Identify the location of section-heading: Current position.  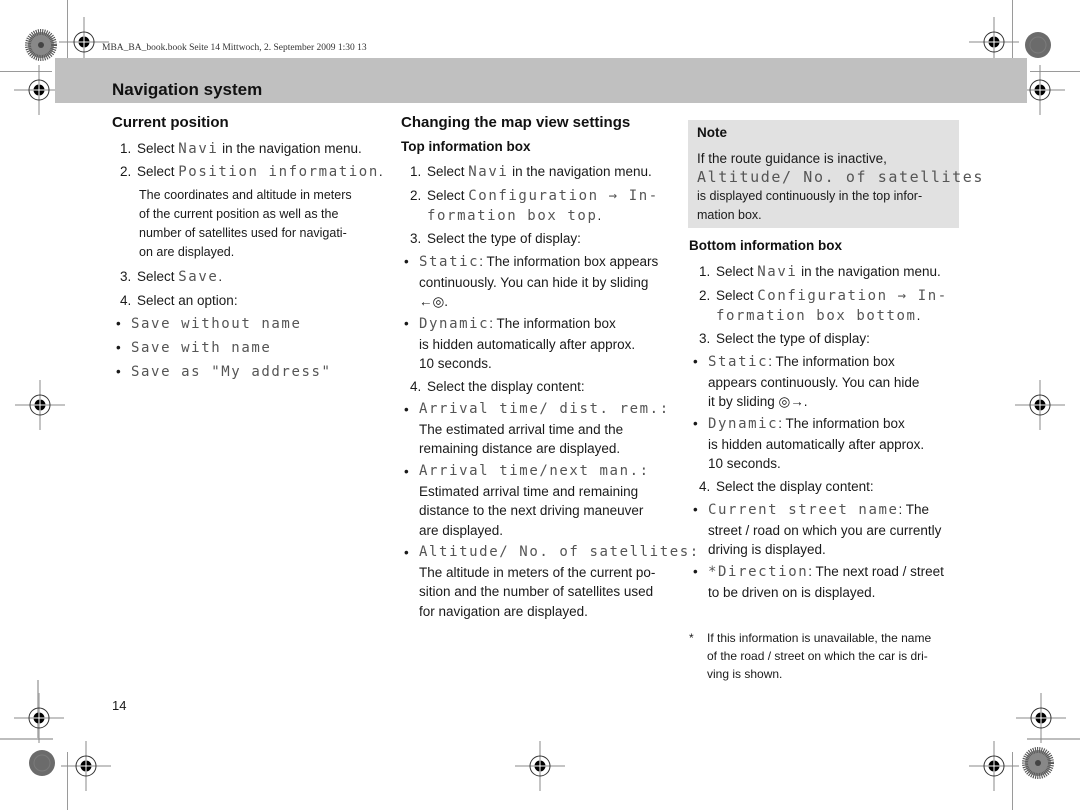
(170, 122).